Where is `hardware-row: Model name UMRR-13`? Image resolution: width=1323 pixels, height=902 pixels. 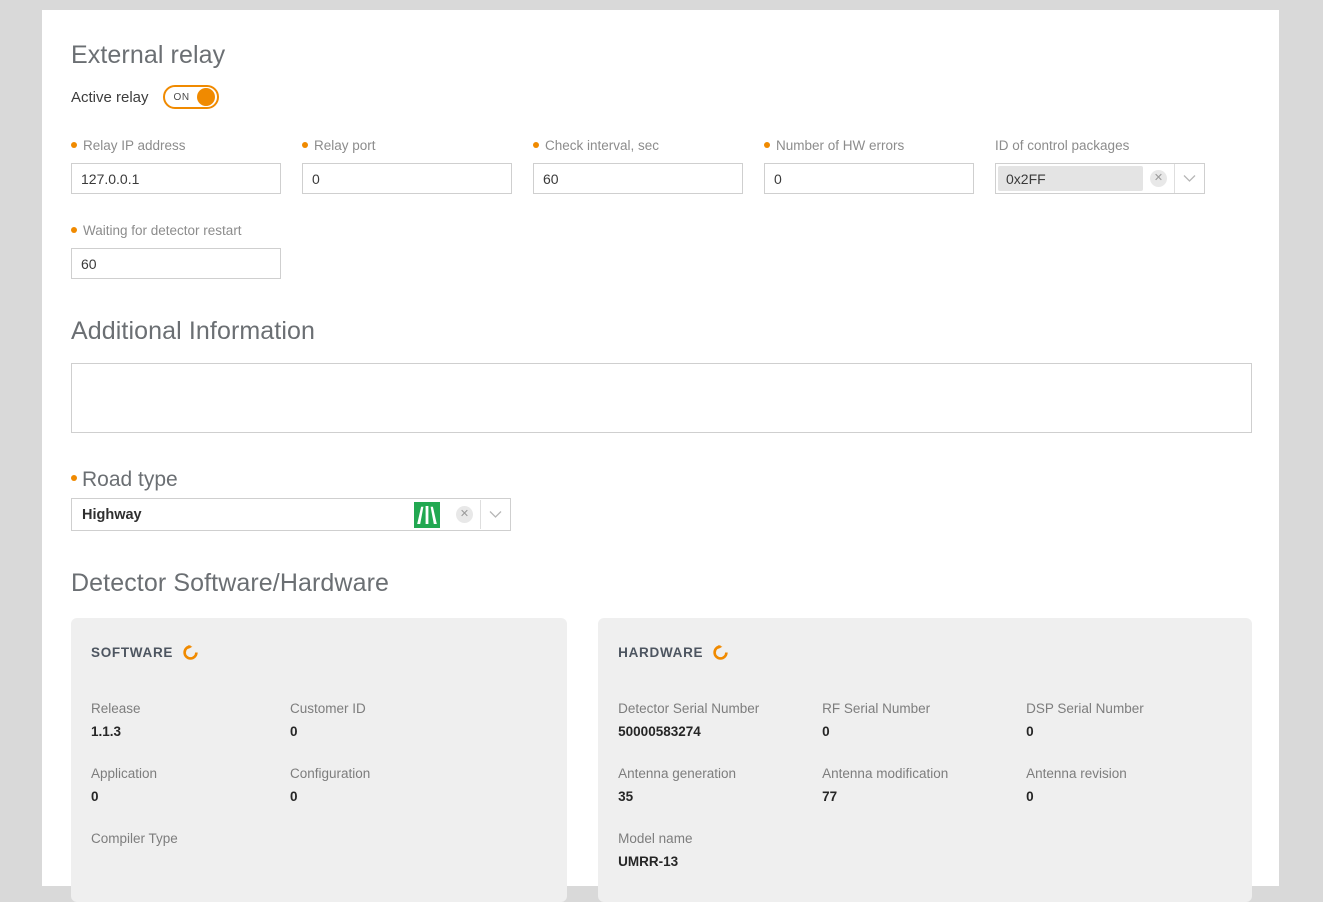 hardware-row: Model name UMRR-13 is located at coordinates (925, 850).